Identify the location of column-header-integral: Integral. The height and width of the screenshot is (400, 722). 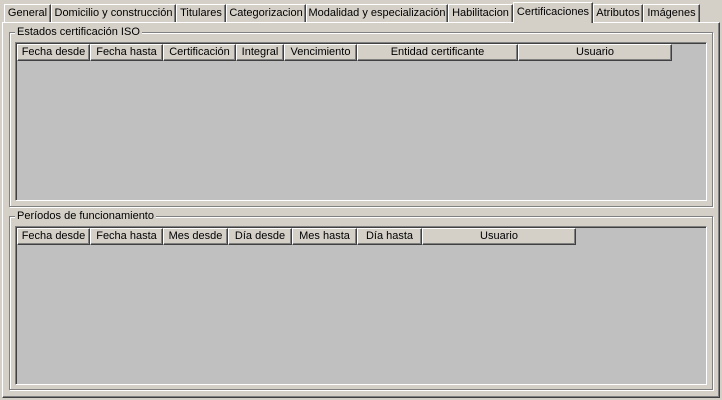
(260, 52).